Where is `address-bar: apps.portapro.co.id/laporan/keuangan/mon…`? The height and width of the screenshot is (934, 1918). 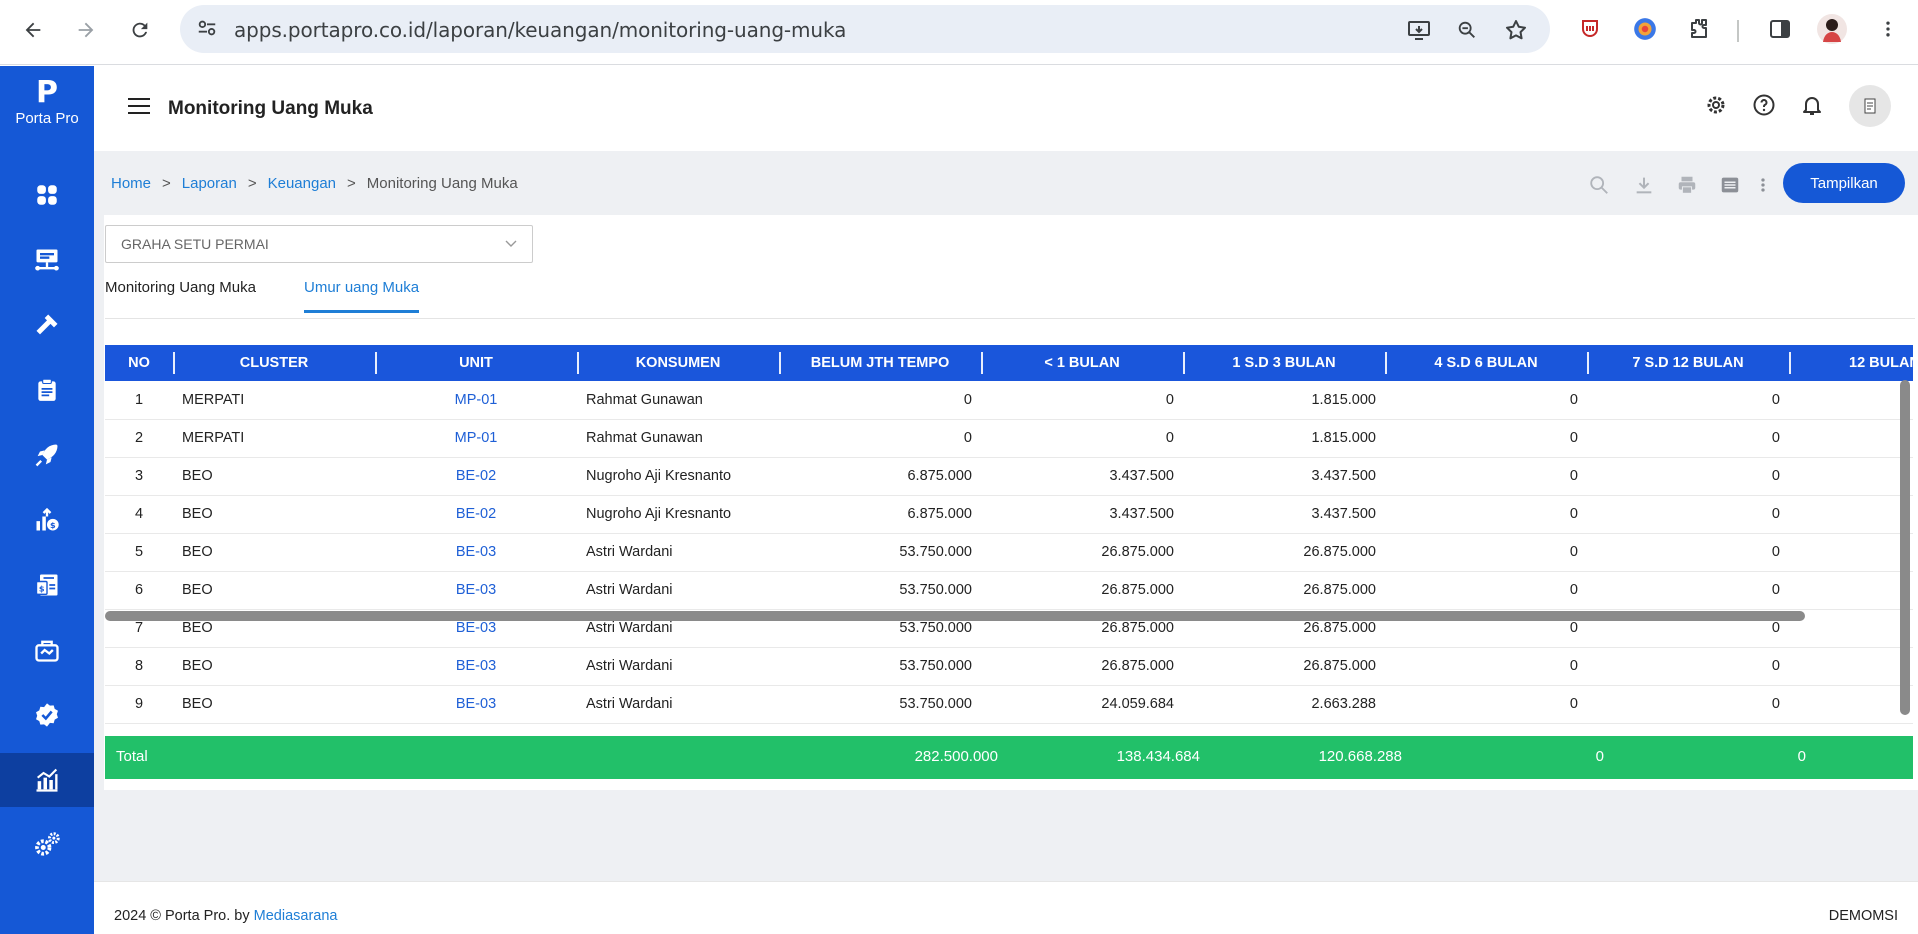
address-bar: apps.portapro.co.id/laporan/keuangan/mon… is located at coordinates (865, 29).